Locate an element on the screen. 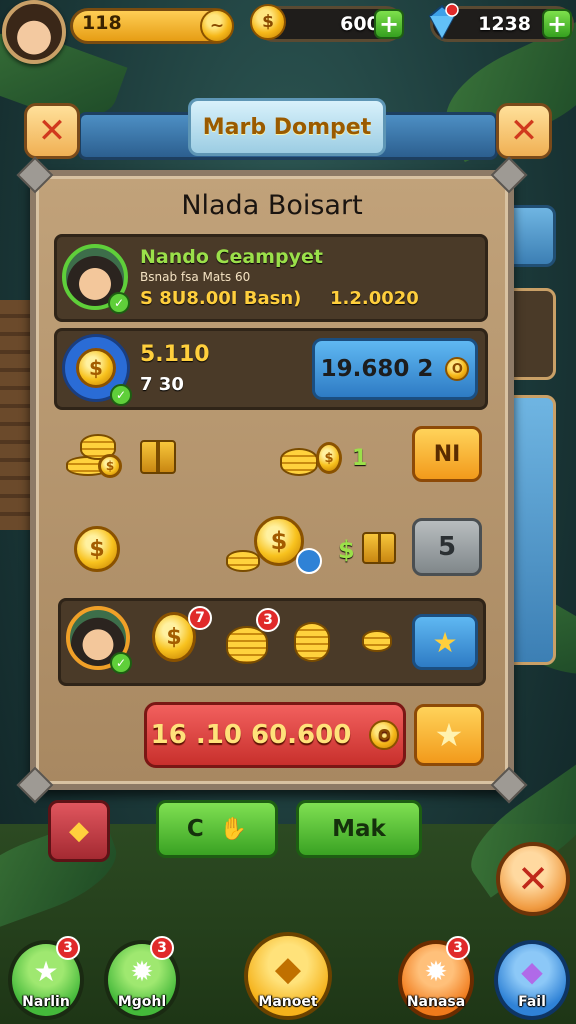 The width and height of the screenshot is (576, 1024). balance-button: 19.680 2 O is located at coordinates (395, 369).